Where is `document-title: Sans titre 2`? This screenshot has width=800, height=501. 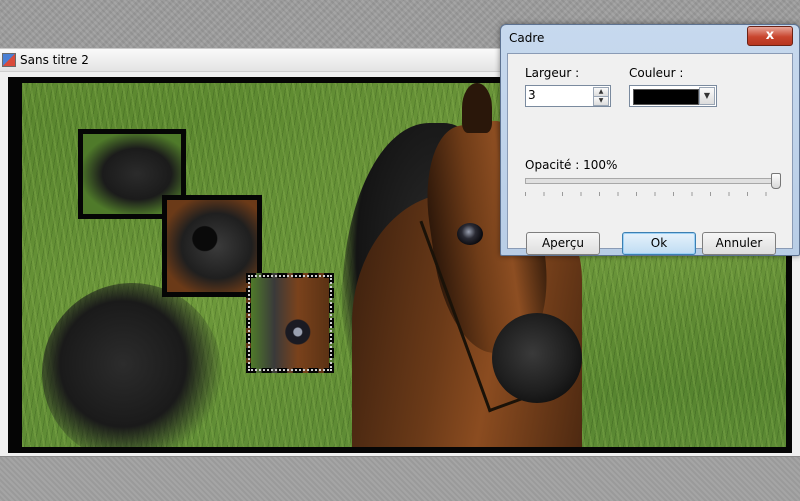 document-title: Sans titre 2 is located at coordinates (54, 60).